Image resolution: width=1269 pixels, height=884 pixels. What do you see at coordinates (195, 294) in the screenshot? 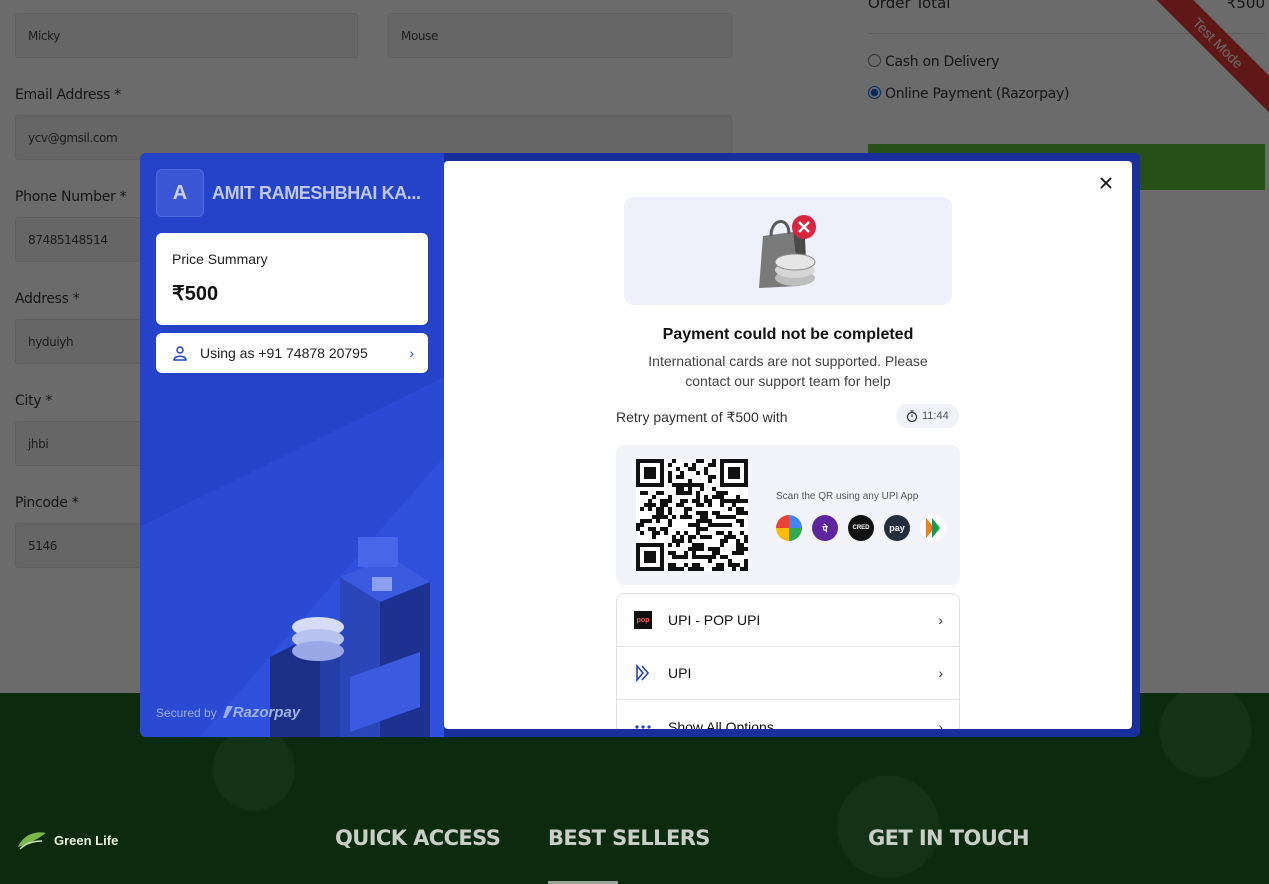
I see `price-summary-amount: ₹500` at bounding box center [195, 294].